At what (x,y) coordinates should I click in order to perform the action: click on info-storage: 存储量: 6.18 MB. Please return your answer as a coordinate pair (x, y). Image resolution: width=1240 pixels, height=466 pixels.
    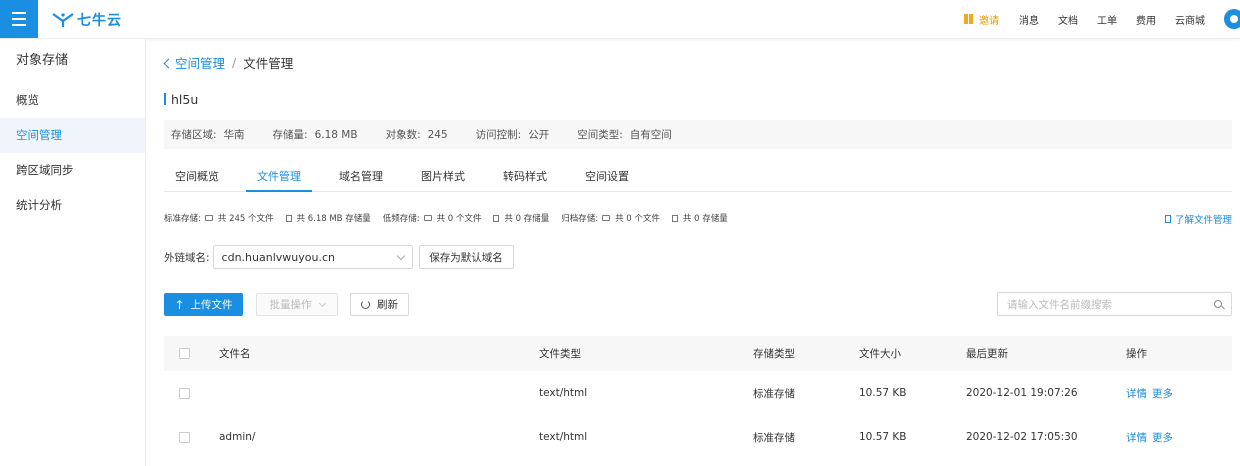
    Looking at the image, I should click on (315, 134).